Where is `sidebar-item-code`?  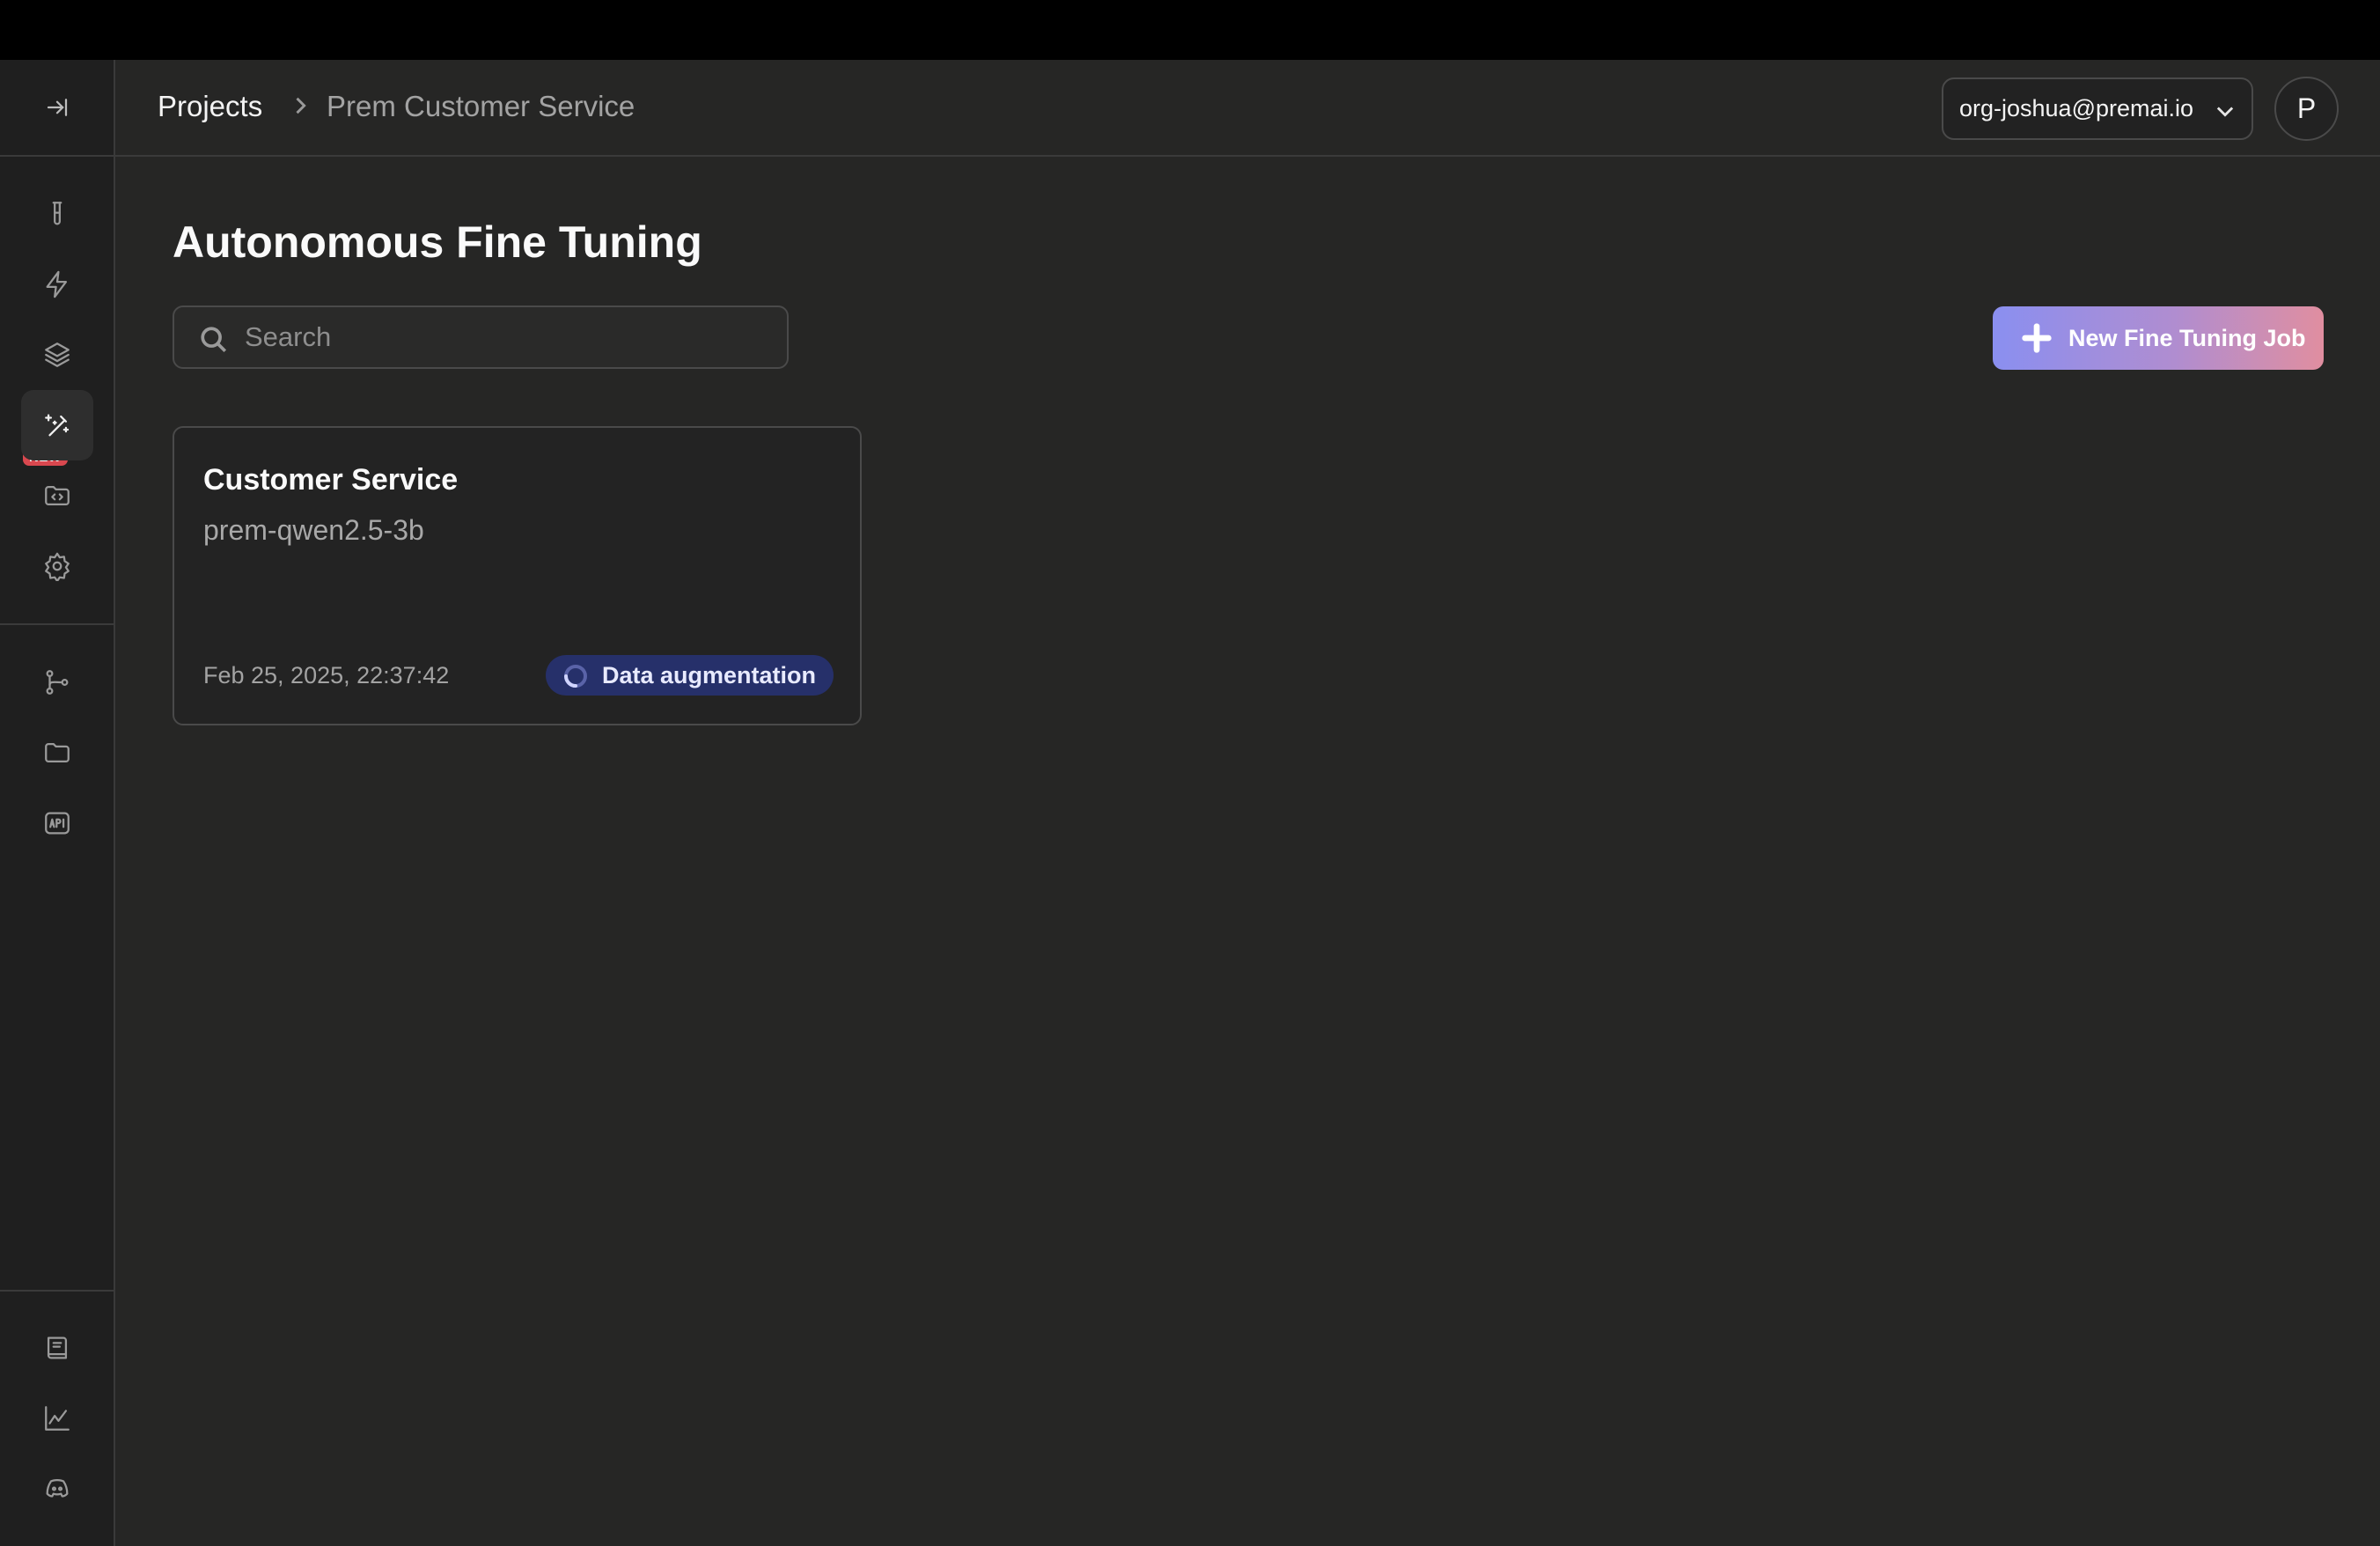 sidebar-item-code is located at coordinates (57, 495).